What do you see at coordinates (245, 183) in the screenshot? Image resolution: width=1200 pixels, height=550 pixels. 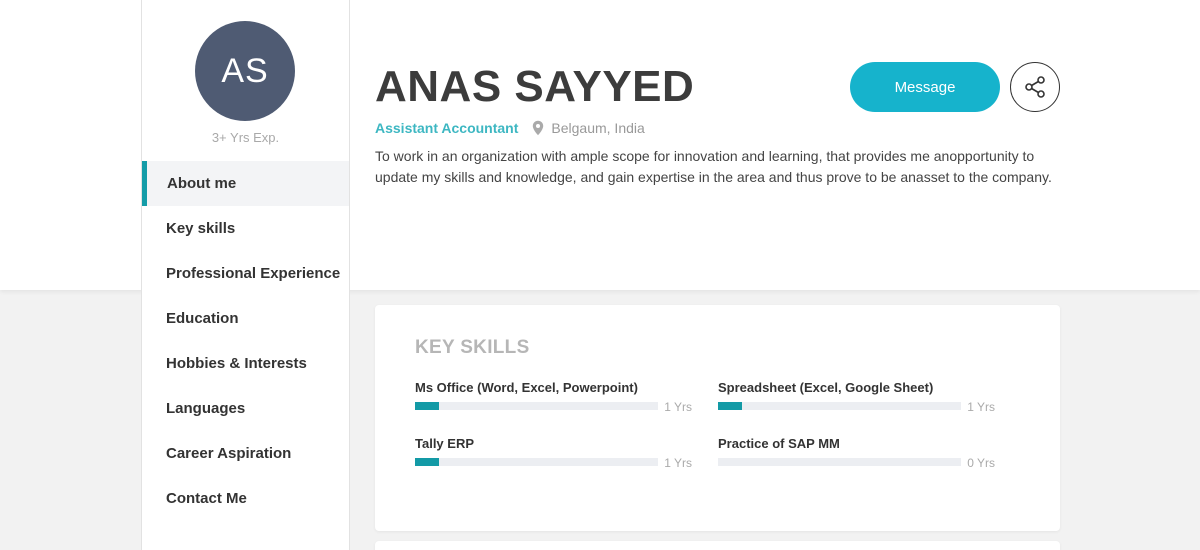 I see `sidebar-item-about-me: About me` at bounding box center [245, 183].